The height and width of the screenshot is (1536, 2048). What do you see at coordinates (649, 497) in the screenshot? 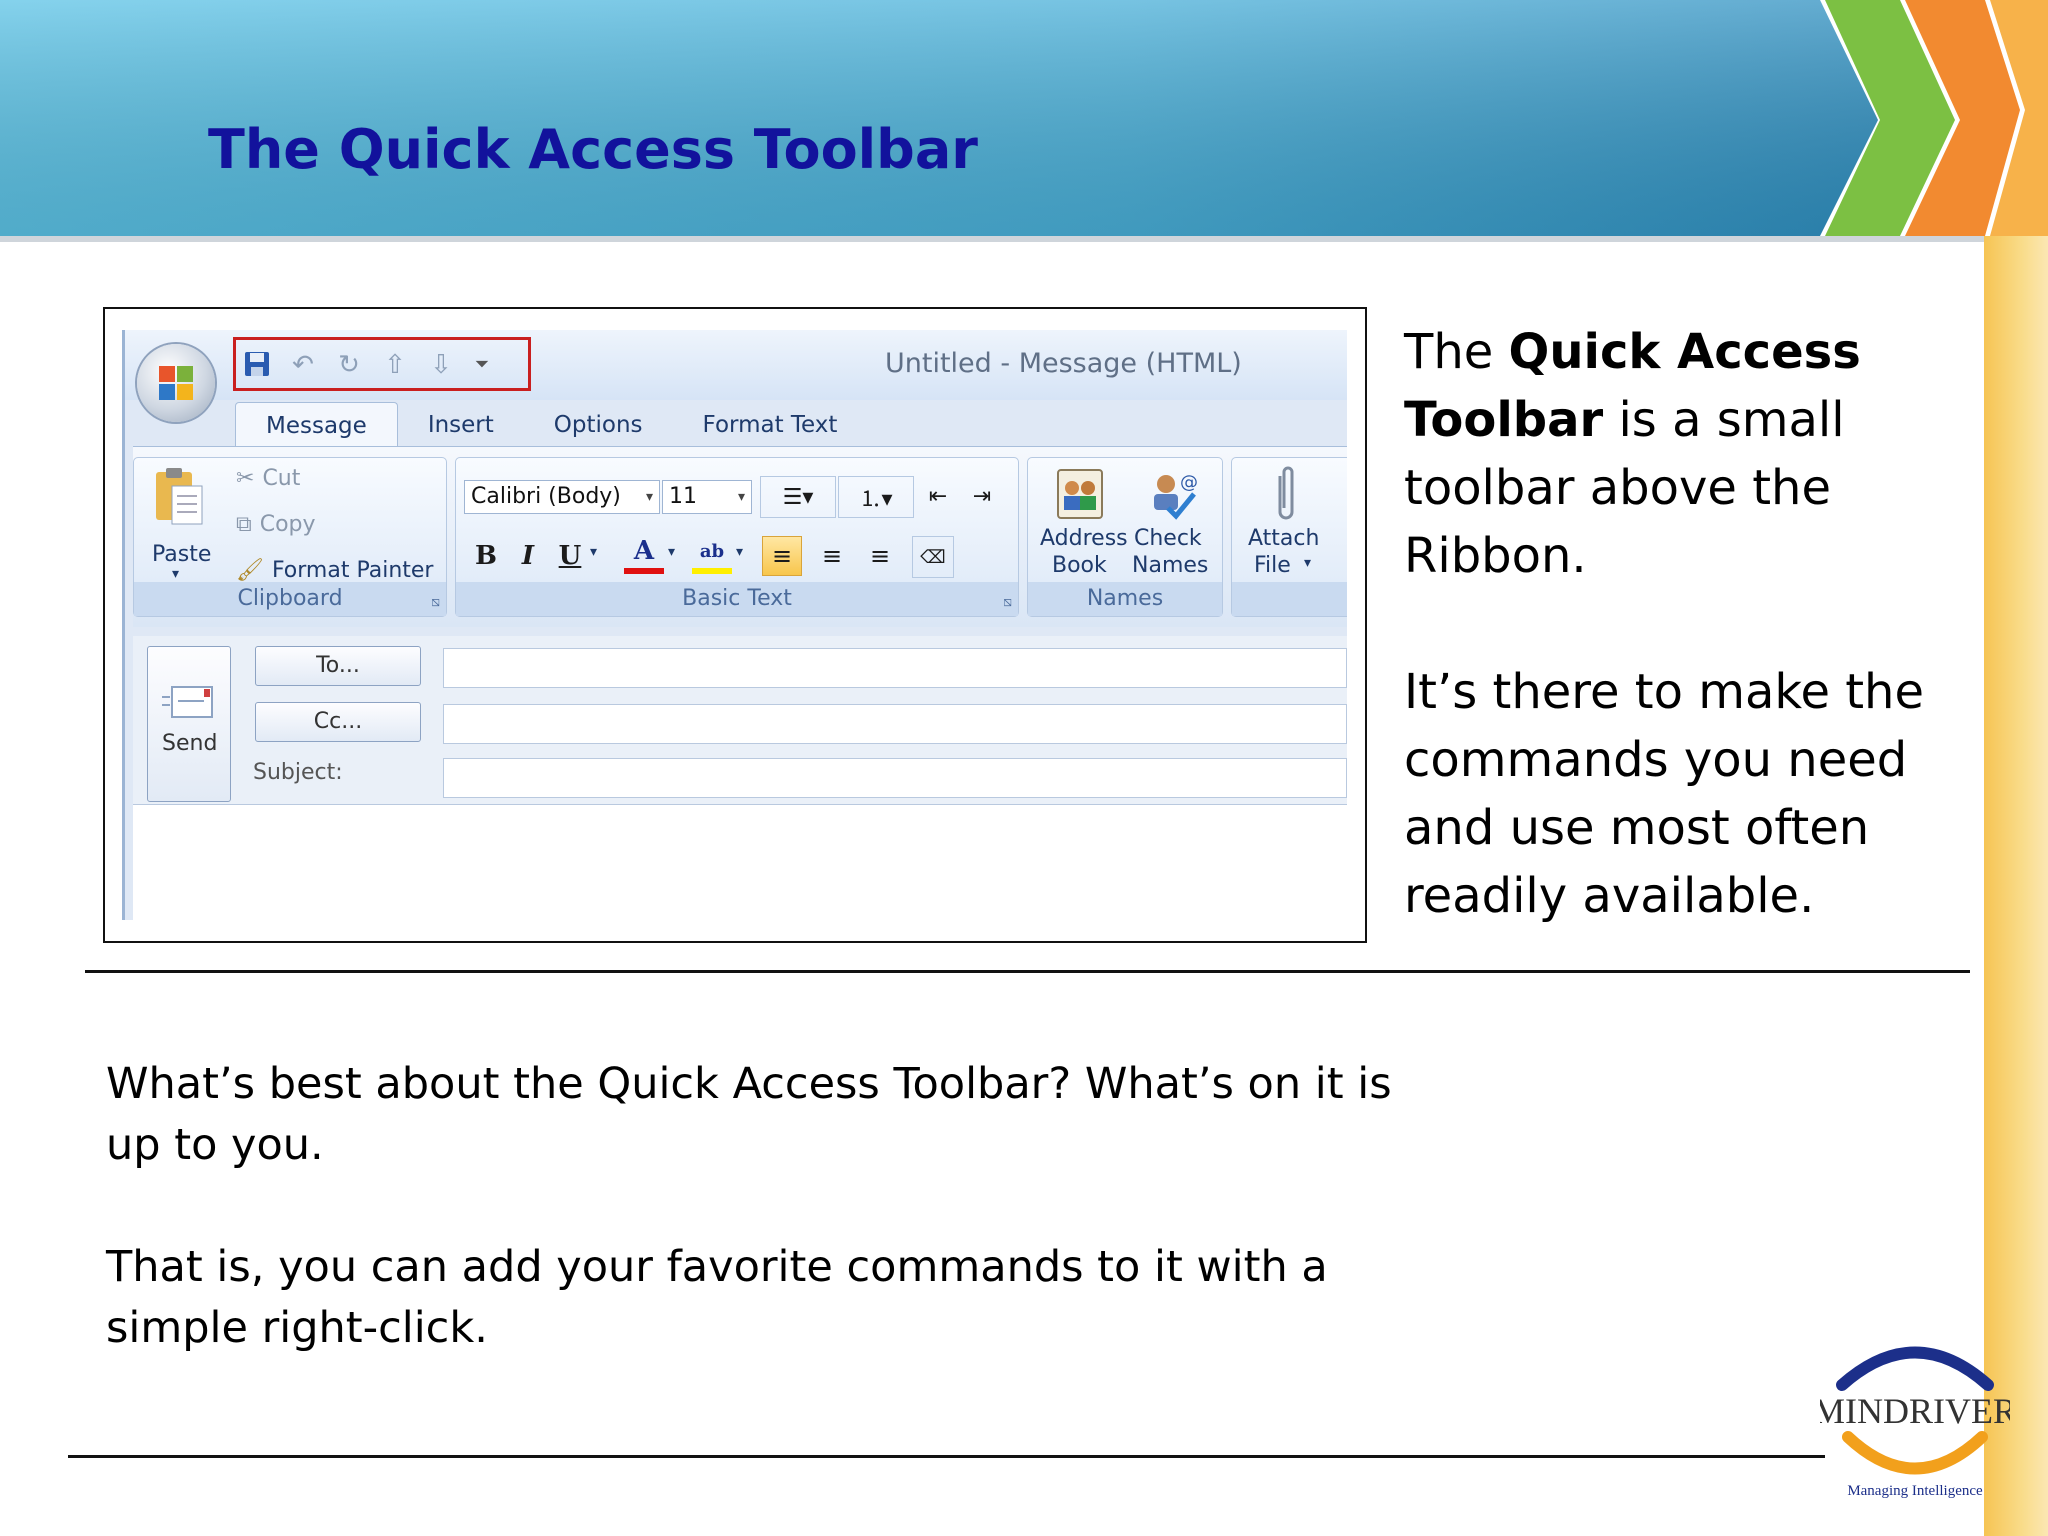
I see `font-name-dropdown-icon: ▾` at bounding box center [649, 497].